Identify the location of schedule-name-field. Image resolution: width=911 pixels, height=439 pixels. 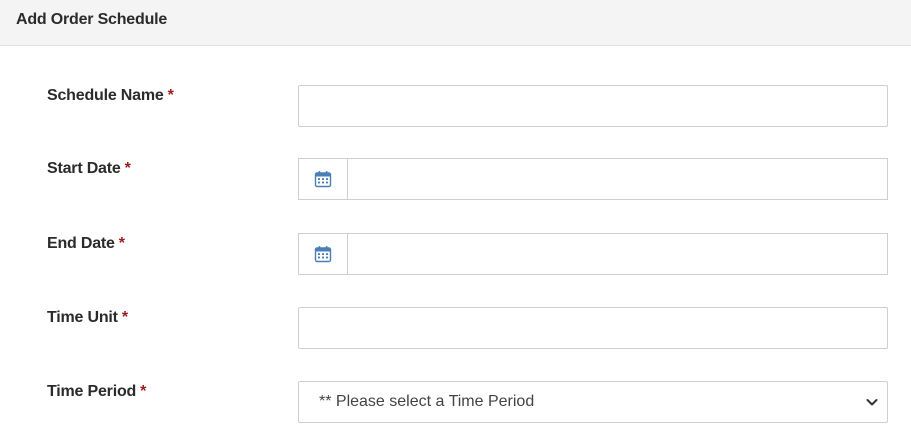
(593, 106).